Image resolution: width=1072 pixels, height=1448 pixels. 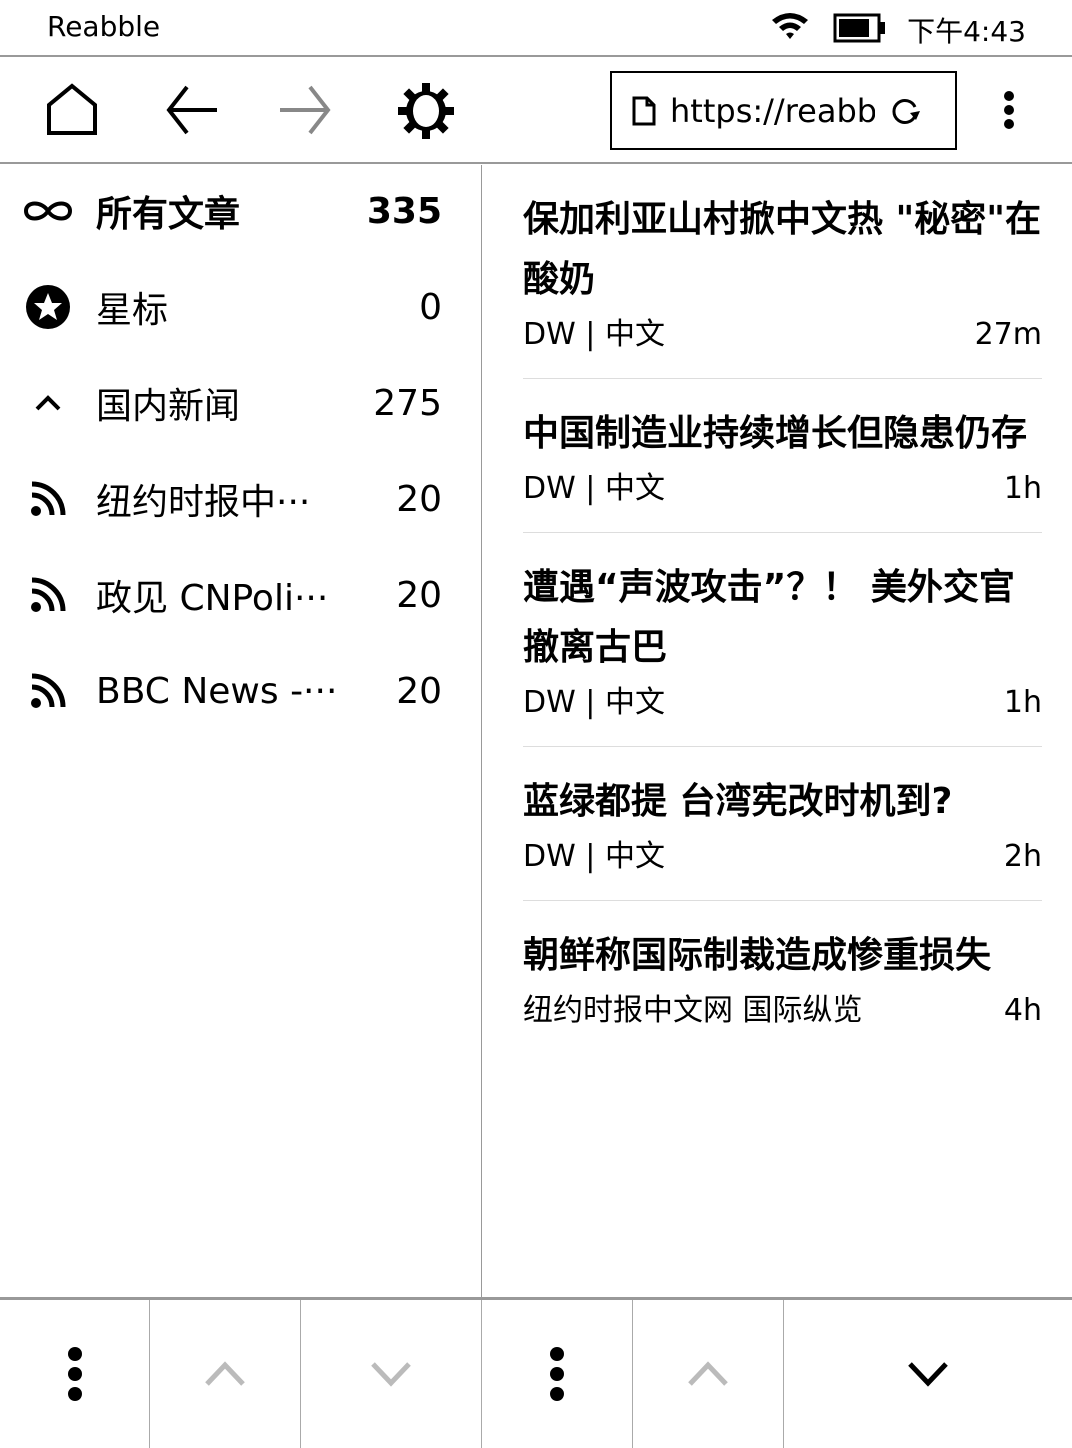 I want to click on article-age: 2h, so click(x=1022, y=856).